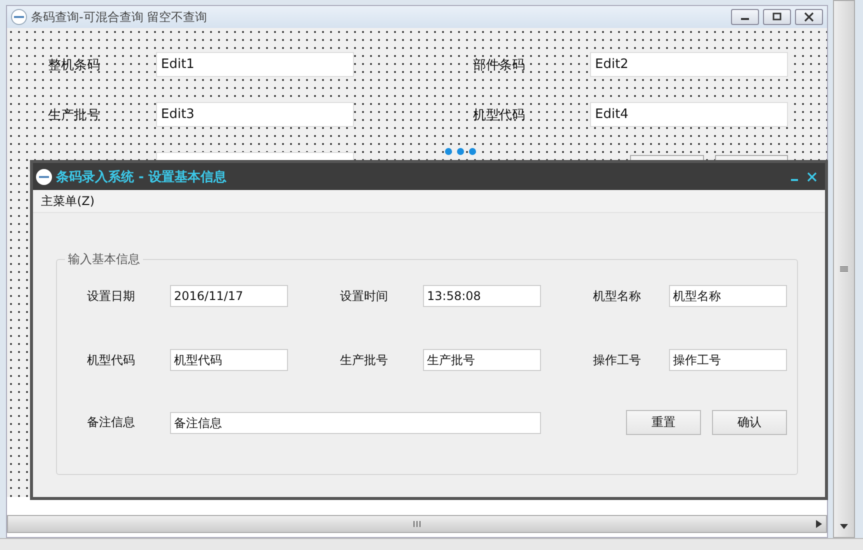  I want to click on scroll-down-icon, so click(844, 526).